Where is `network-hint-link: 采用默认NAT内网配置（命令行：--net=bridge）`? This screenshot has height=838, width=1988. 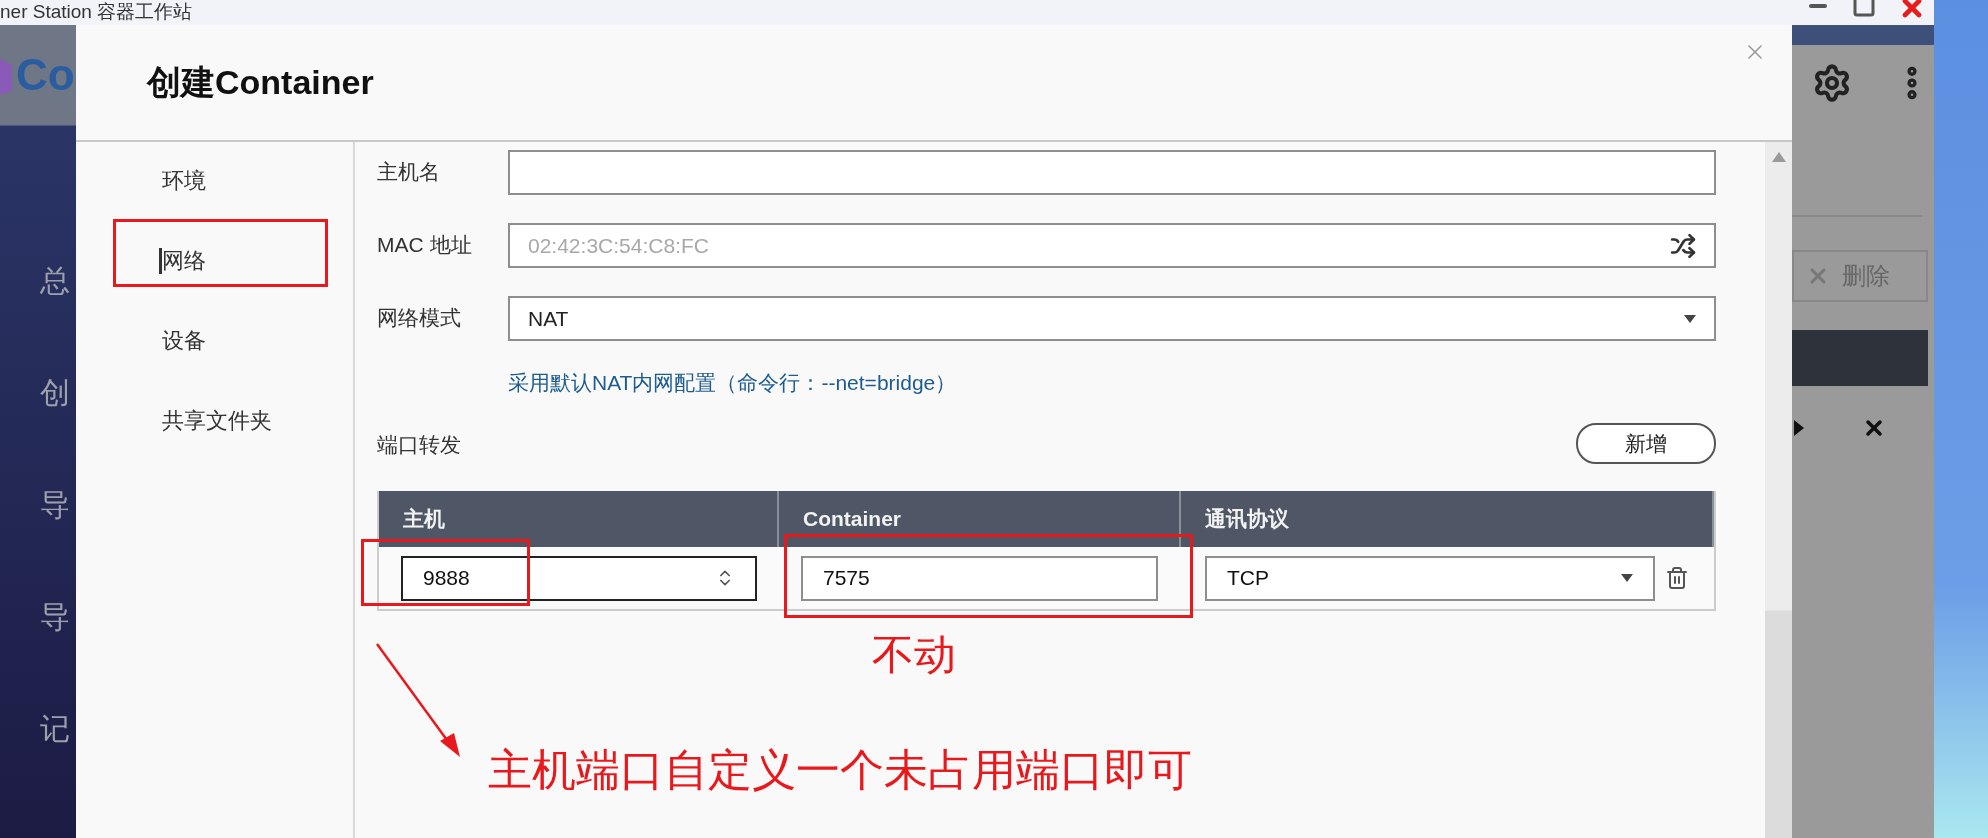
network-hint-link: 采用默认NAT内网配置（命令行：--net=bridge） is located at coordinates (1112, 383).